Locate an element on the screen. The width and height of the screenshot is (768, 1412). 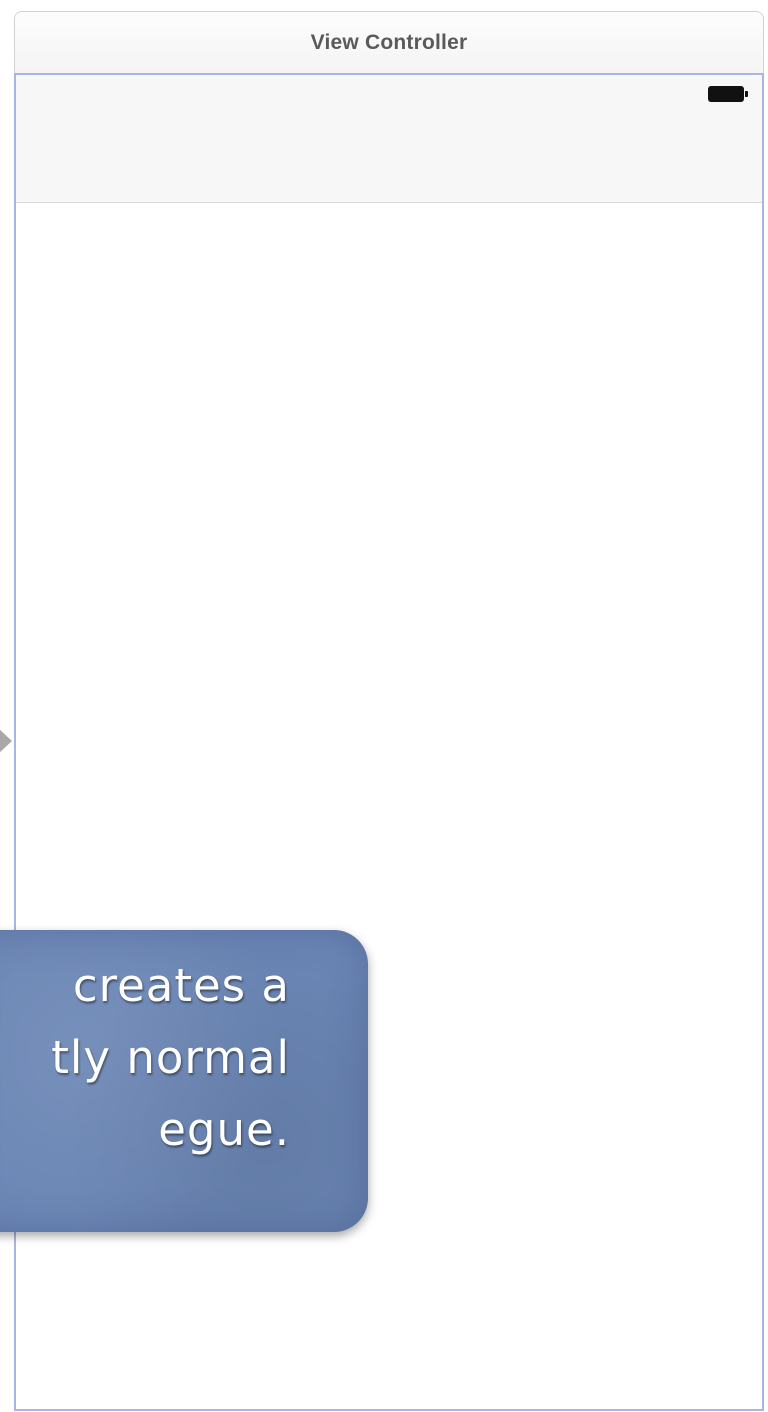
annotation-callout: creates a tly normal egue. is located at coordinates (184, 1081).